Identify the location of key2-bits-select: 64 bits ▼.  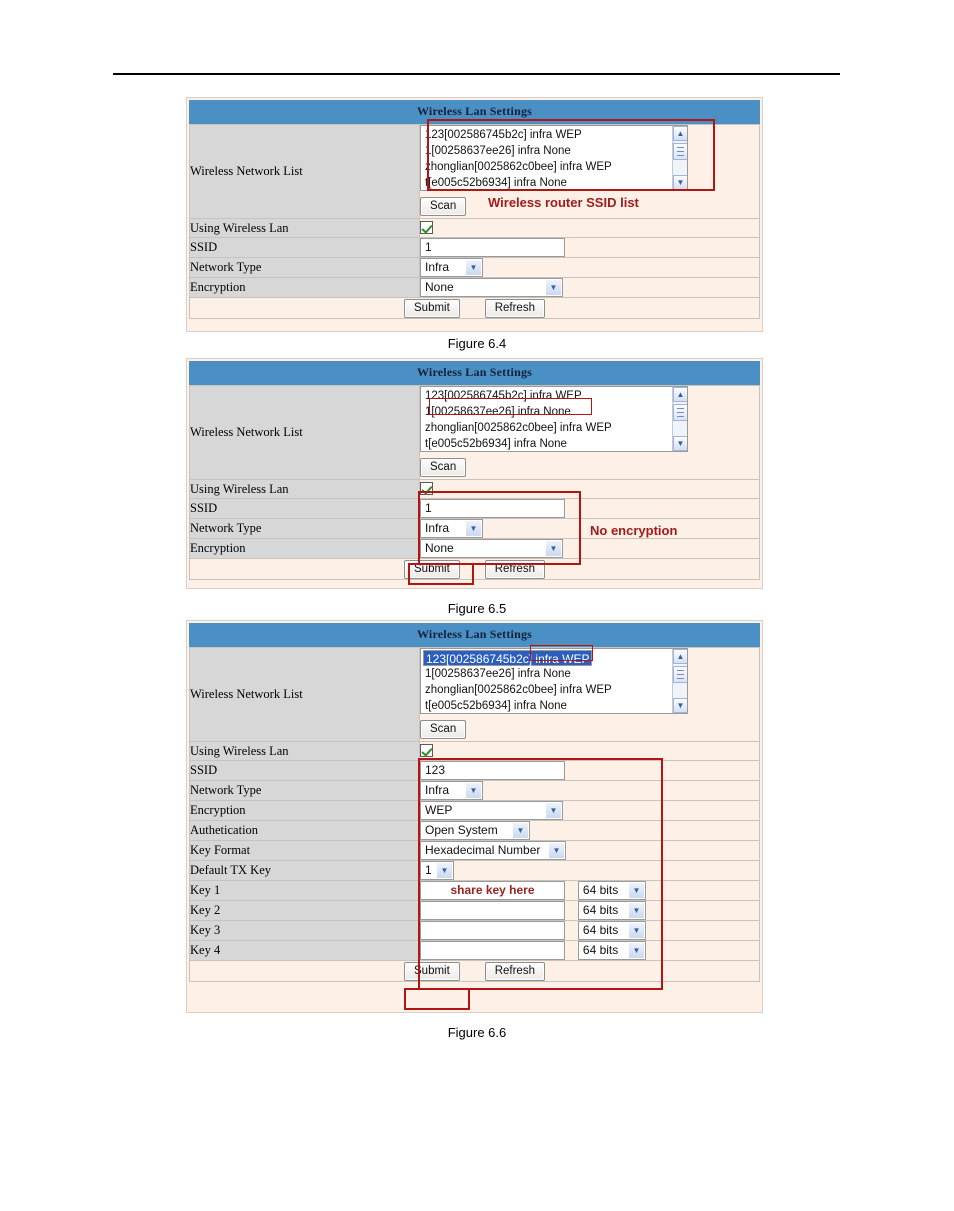
(611, 910).